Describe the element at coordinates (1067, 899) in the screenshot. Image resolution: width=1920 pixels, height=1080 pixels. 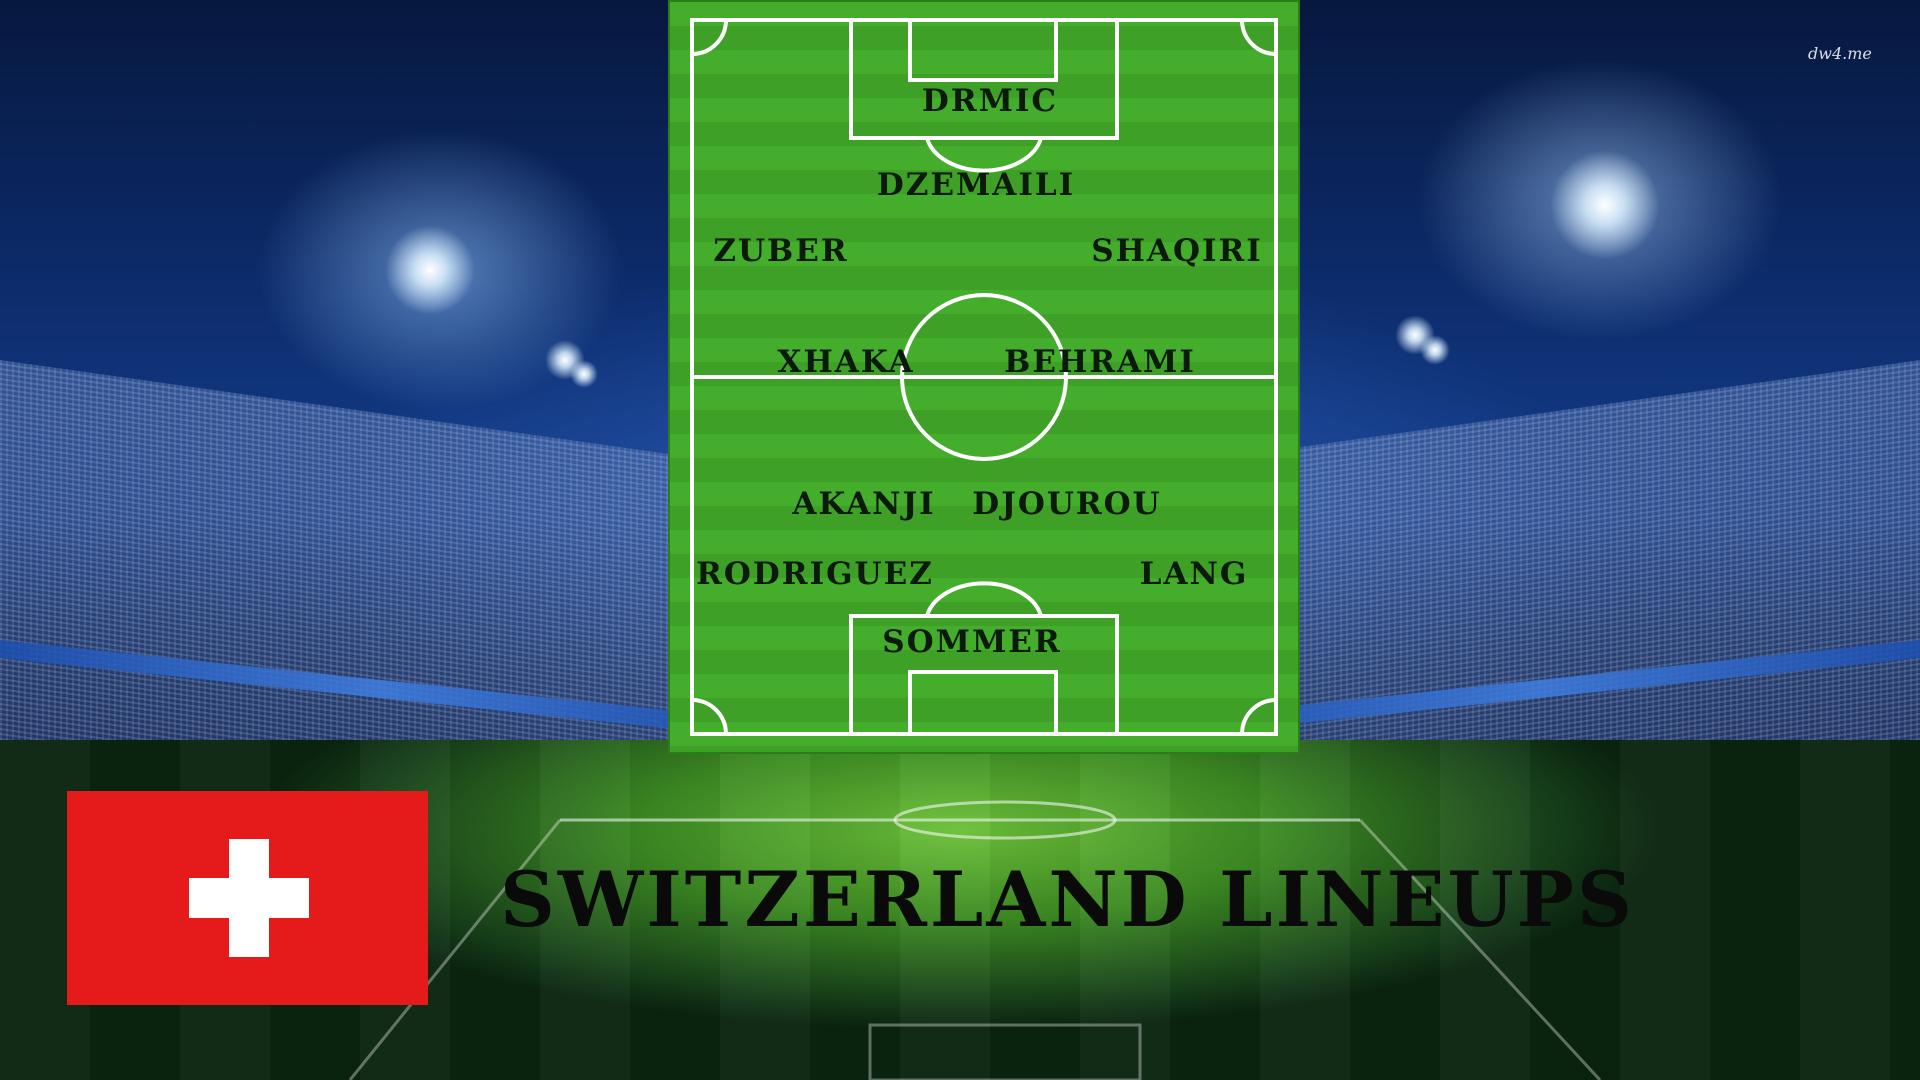
I see `page-title: SWITZERLAND LINEUPS` at that location.